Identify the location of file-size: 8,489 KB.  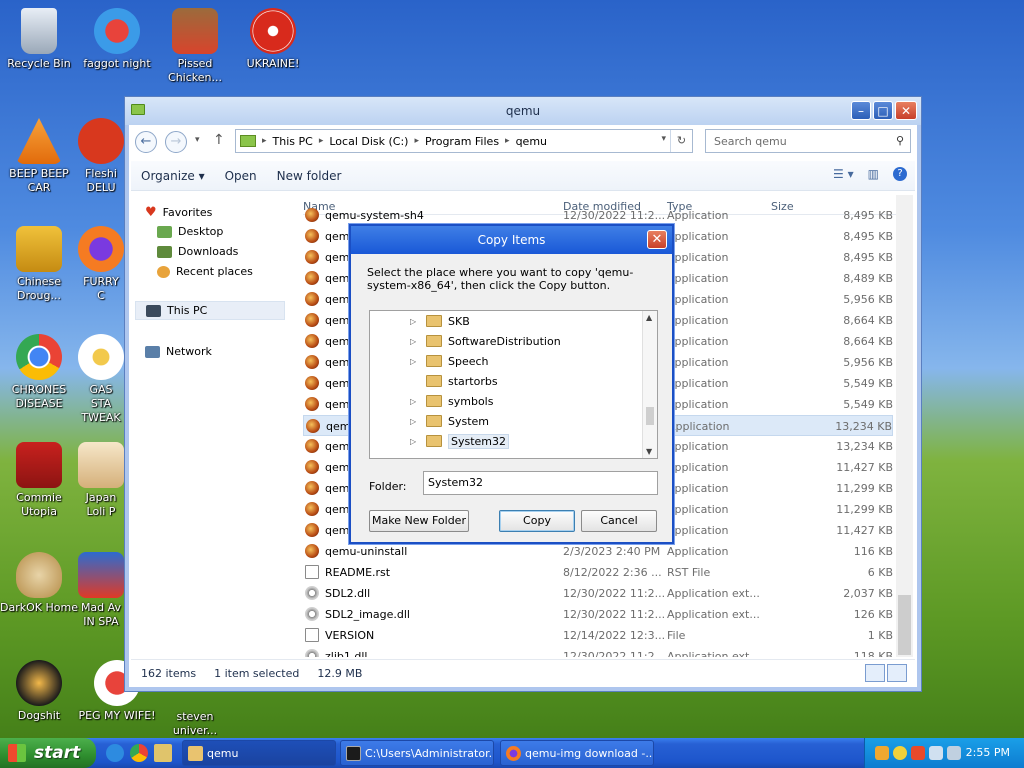
(868, 278).